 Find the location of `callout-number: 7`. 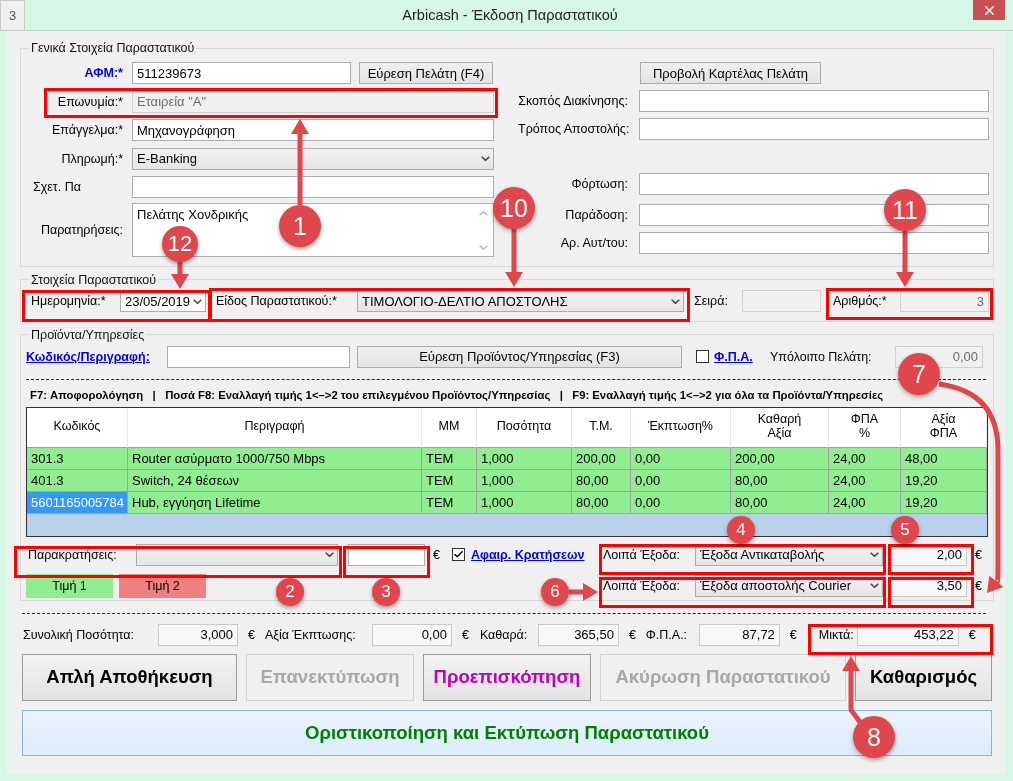

callout-number: 7 is located at coordinates (919, 374).